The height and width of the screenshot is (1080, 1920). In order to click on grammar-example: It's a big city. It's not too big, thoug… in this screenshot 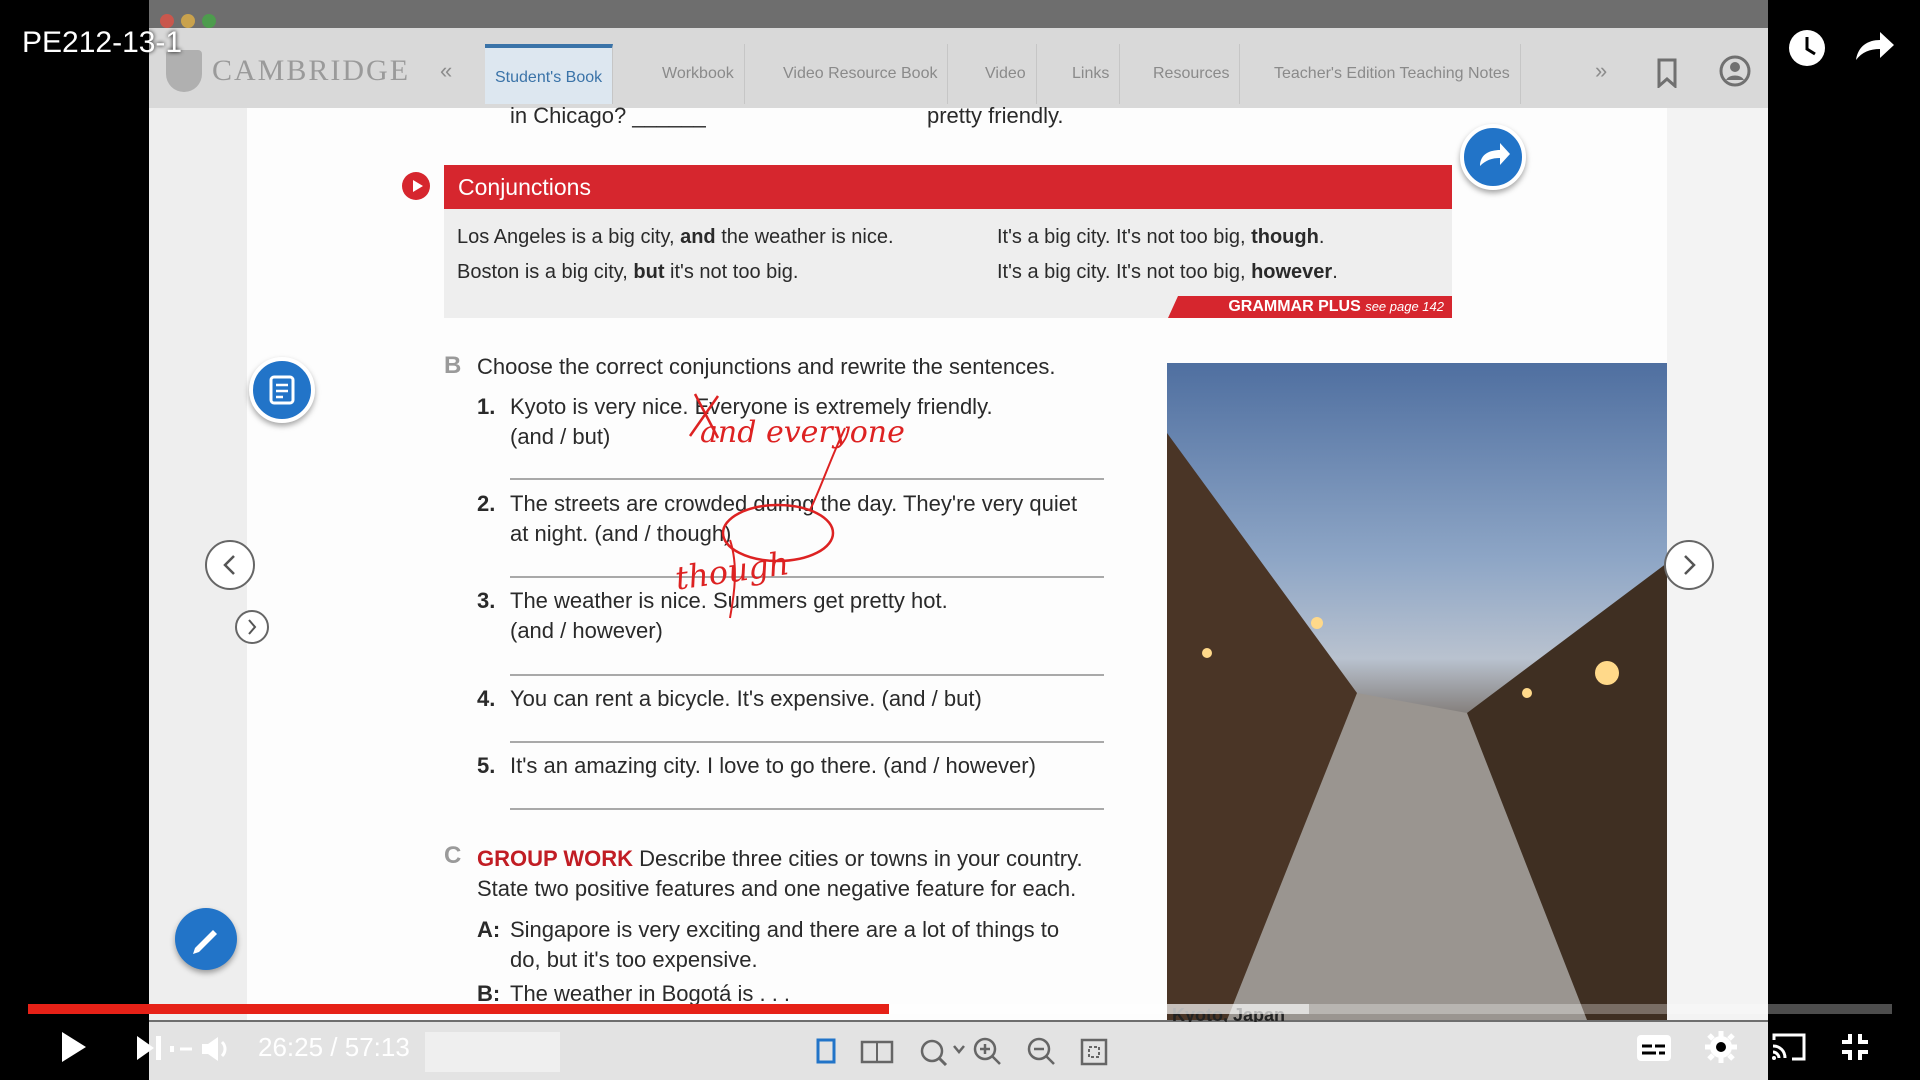, I will do `click(1161, 237)`.